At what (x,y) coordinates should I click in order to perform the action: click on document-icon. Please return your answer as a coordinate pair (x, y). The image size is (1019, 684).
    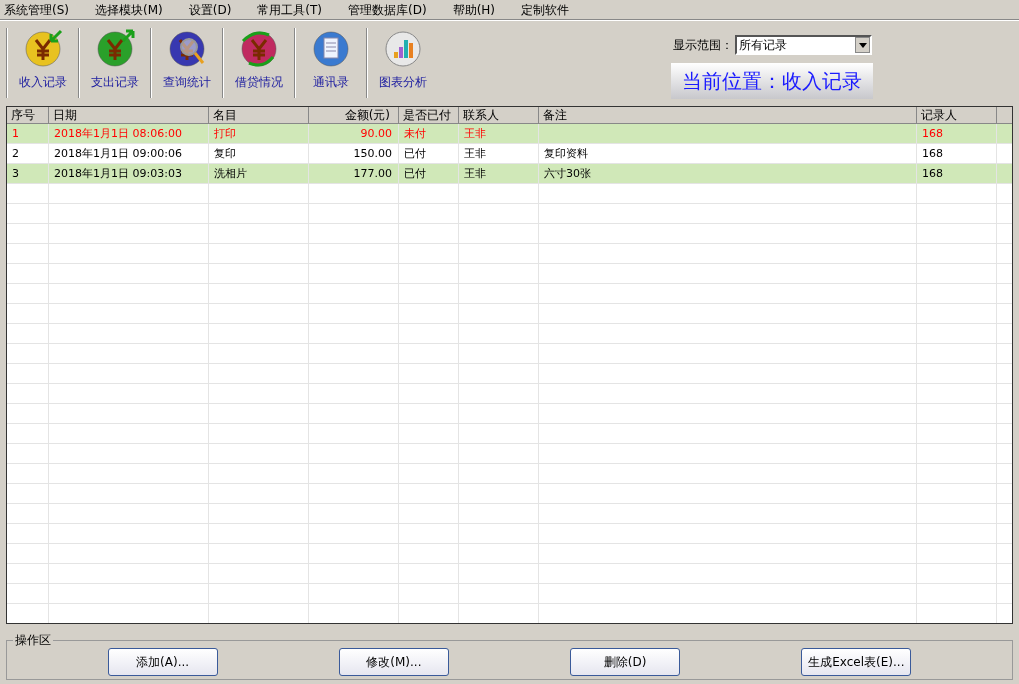
    Looking at the image, I should click on (331, 49).